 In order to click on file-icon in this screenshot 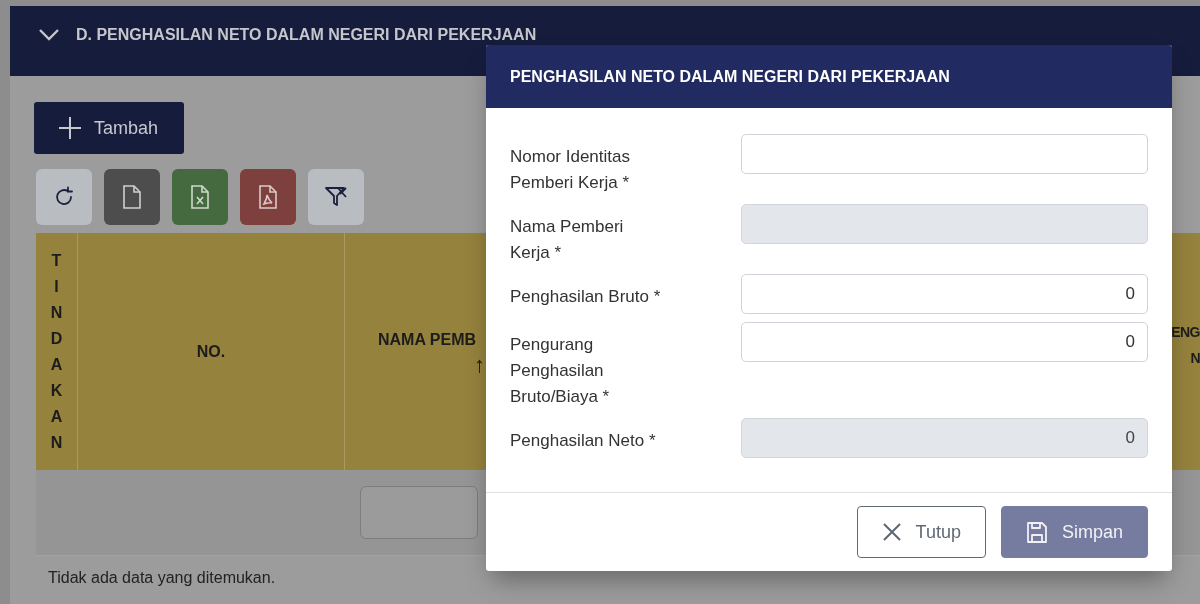, I will do `click(132, 197)`.